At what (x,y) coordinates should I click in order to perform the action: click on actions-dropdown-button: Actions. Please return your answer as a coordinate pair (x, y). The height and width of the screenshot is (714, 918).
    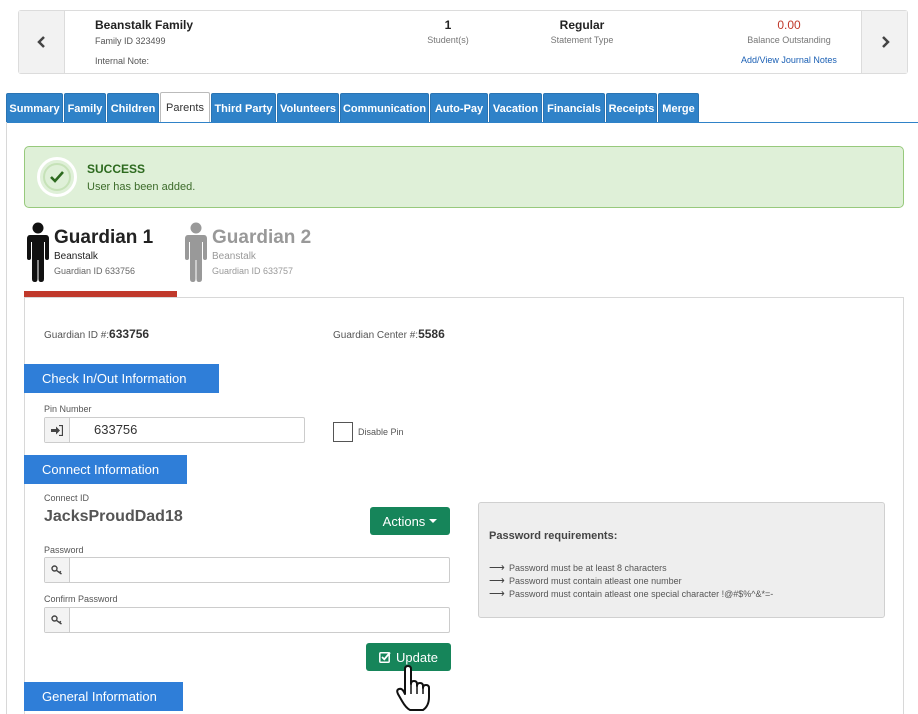
    Looking at the image, I should click on (410, 521).